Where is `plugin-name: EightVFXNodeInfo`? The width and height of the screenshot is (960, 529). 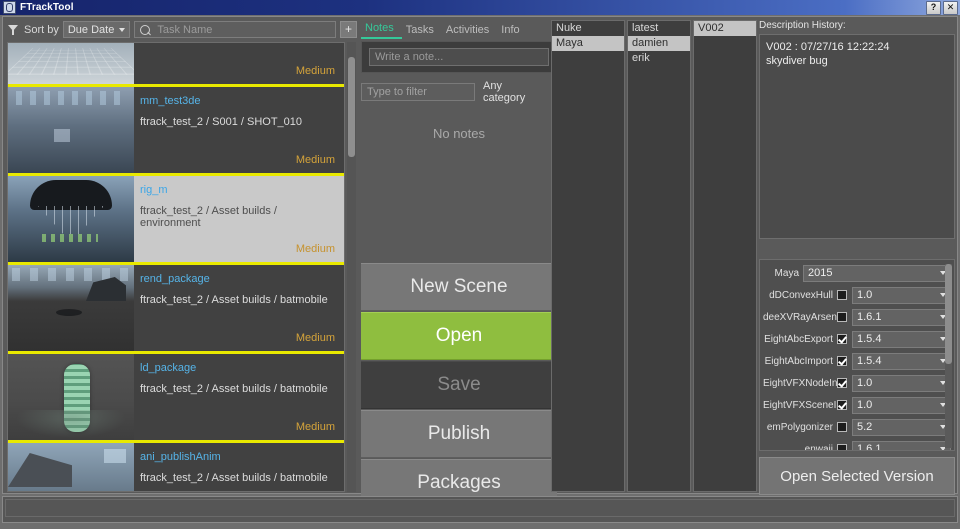 plugin-name: EightVFXNodeInfo is located at coordinates (800, 383).